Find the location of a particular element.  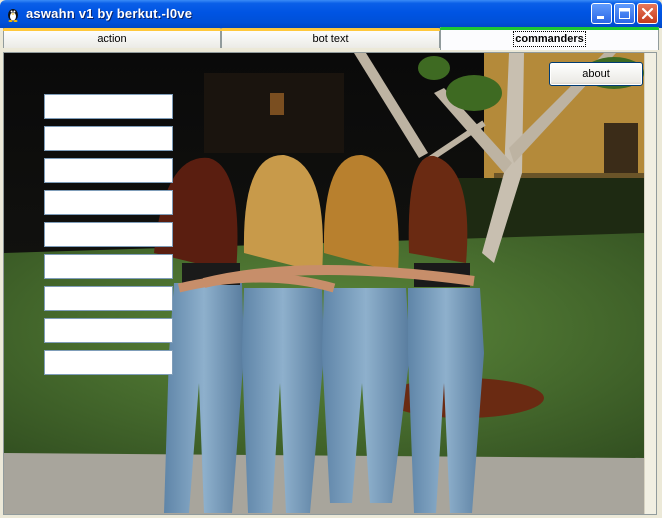

tab-commanders: commanders is located at coordinates (549, 38).